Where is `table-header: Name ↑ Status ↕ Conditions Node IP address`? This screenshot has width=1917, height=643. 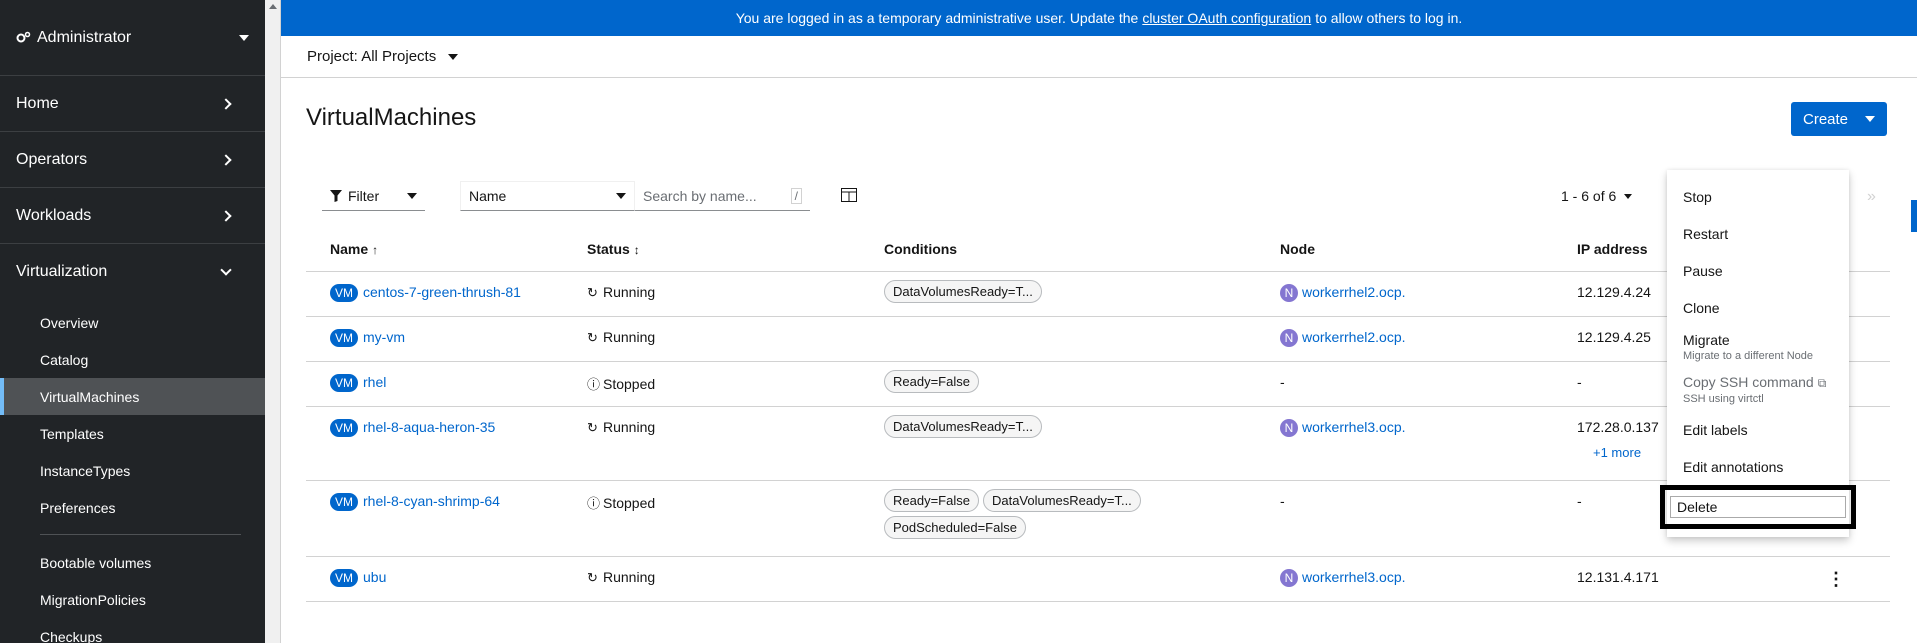 table-header: Name ↑ Status ↕ Conditions Node IP address is located at coordinates (1098, 249).